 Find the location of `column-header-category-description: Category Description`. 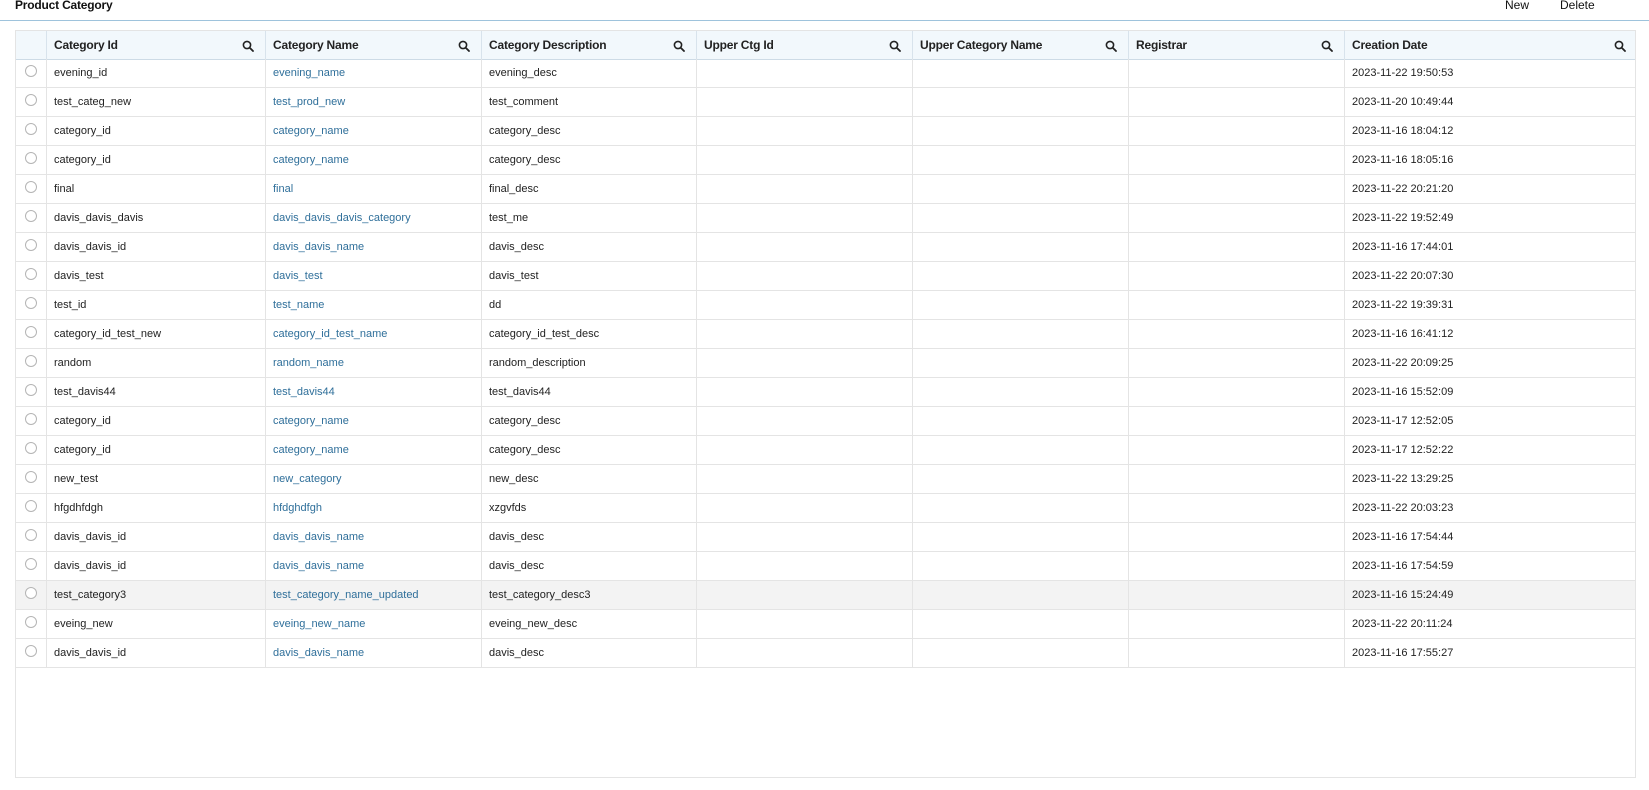

column-header-category-description: Category Description is located at coordinates (588, 45).